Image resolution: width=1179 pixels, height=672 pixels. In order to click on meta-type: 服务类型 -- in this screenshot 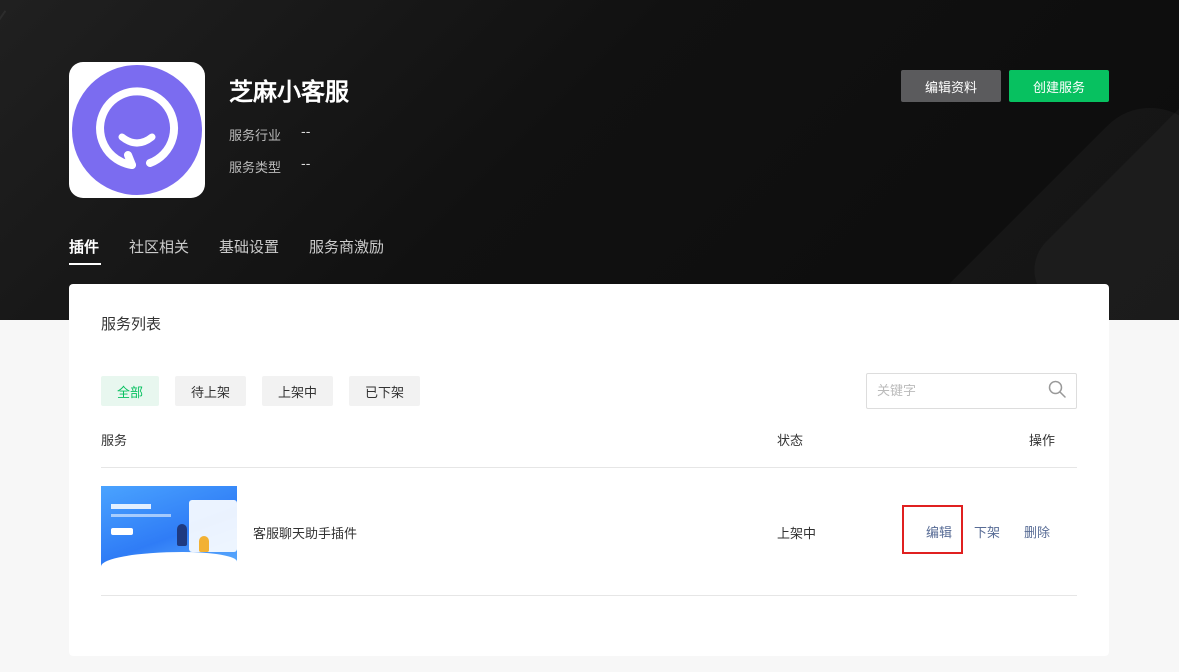, I will do `click(269, 166)`.